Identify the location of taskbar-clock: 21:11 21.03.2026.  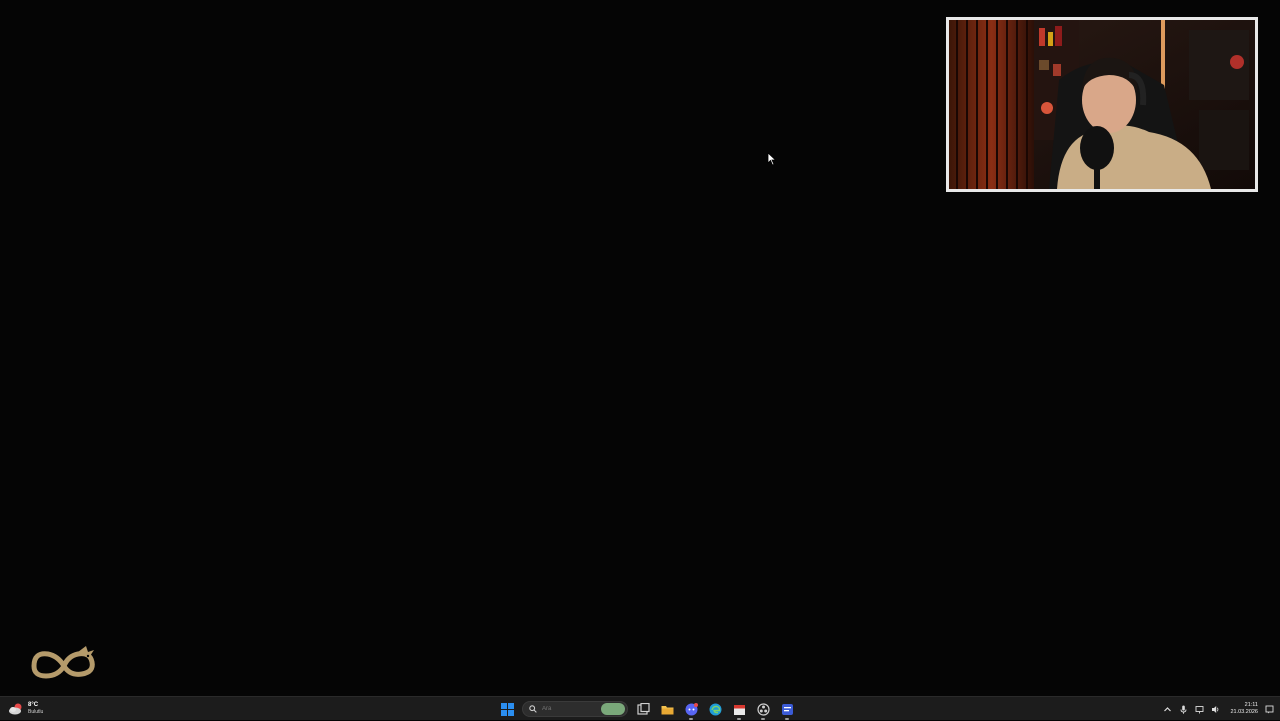
(1244, 709).